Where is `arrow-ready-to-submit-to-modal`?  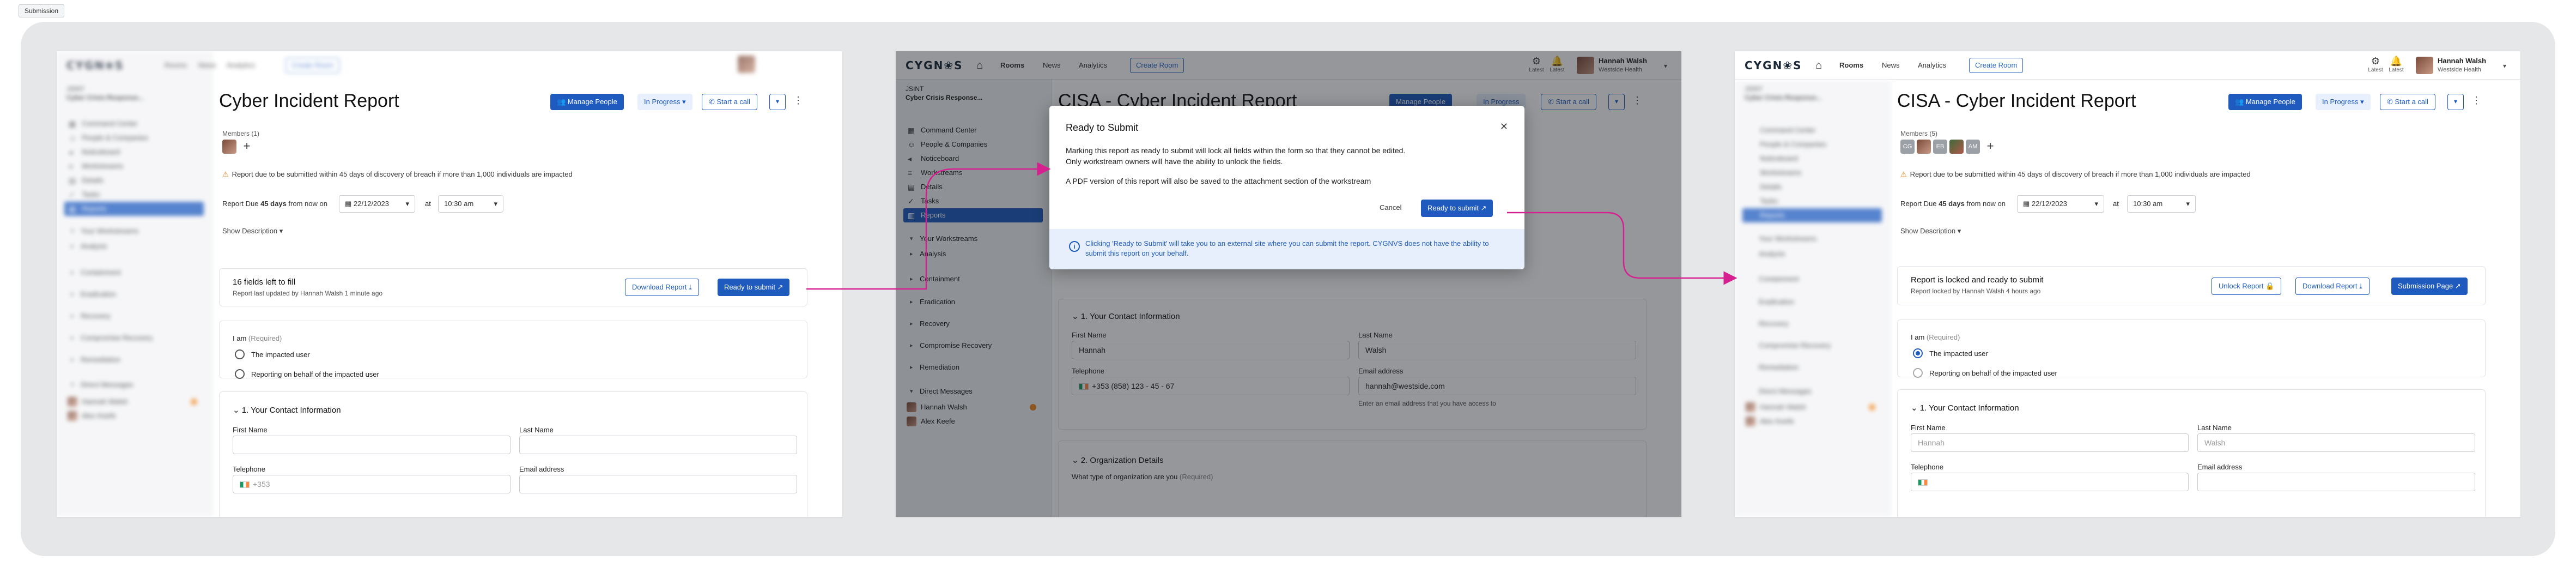 arrow-ready-to-submit-to-modal is located at coordinates (928, 226).